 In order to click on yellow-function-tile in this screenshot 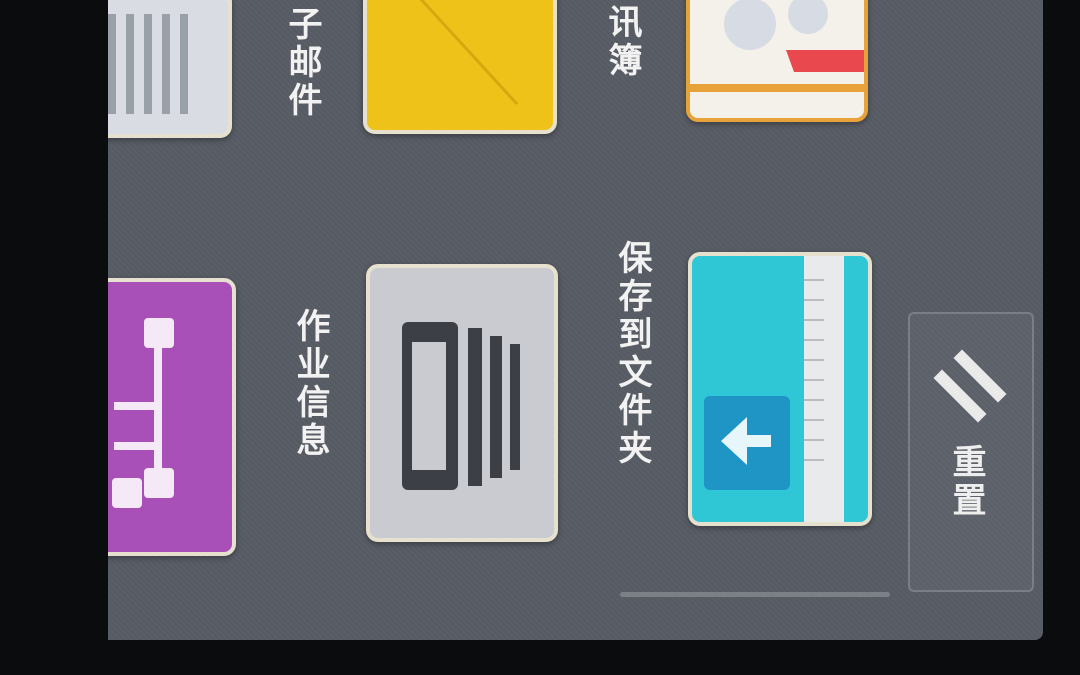, I will do `click(460, 67)`.